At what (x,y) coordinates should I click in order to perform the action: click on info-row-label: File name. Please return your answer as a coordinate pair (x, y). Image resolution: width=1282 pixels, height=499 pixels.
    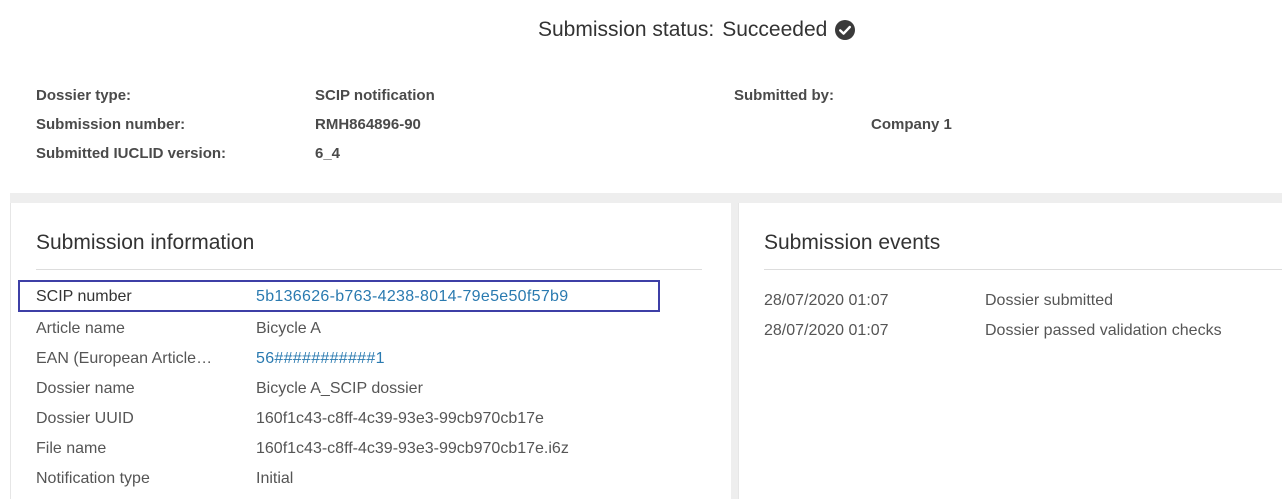
    Looking at the image, I should click on (71, 448).